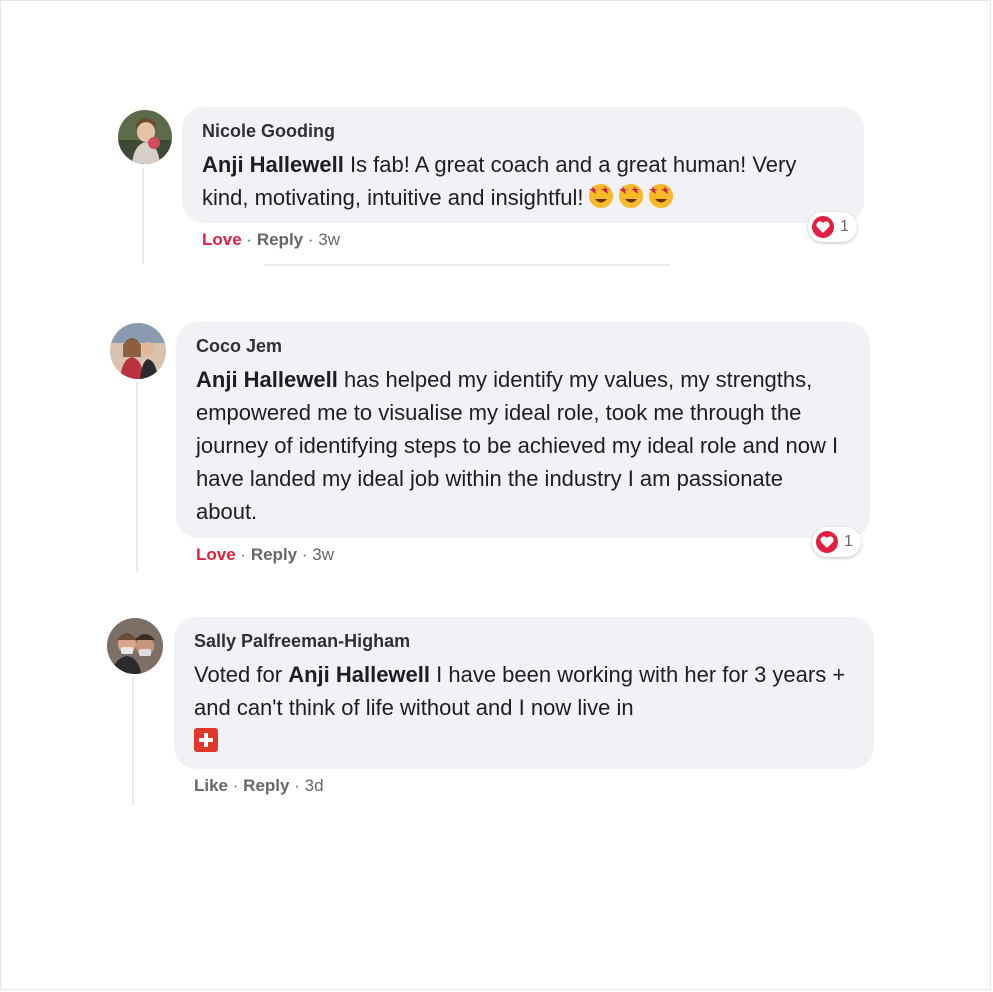 Image resolution: width=993 pixels, height=992 pixels. I want to click on swiss-flag-icon, so click(206, 740).